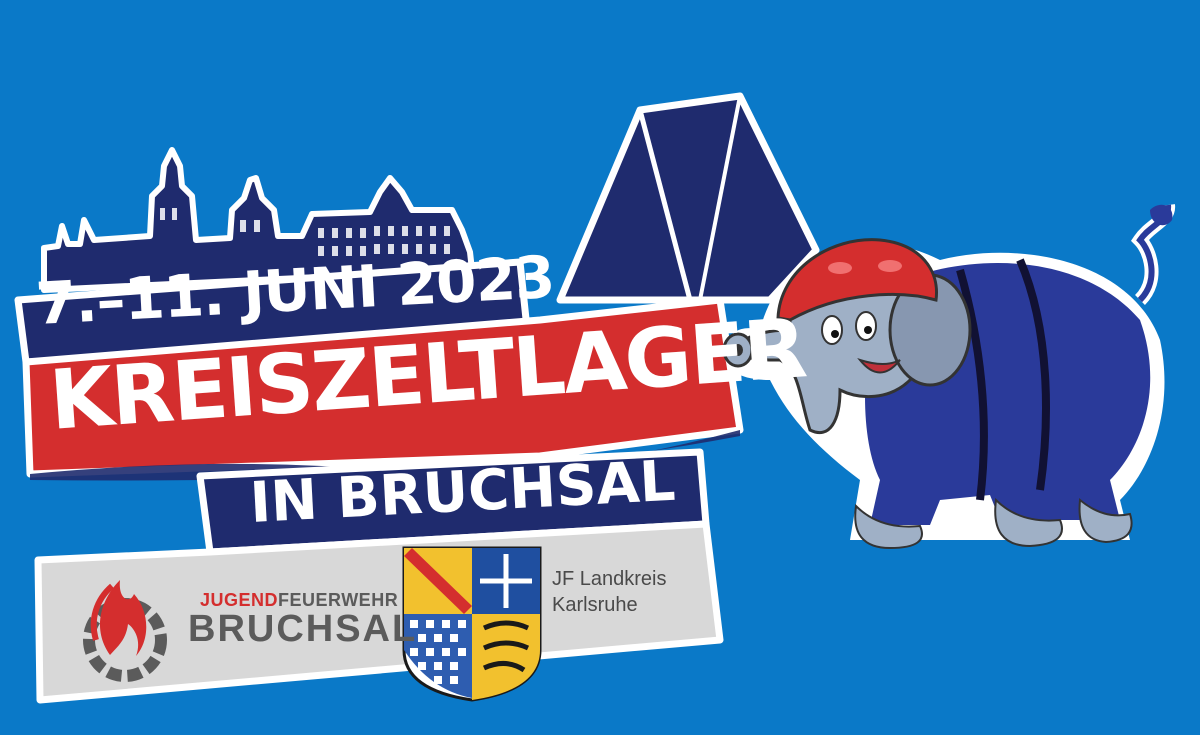  I want to click on jugendfeuerwehr-city: BRUCHSAL, so click(303, 629).